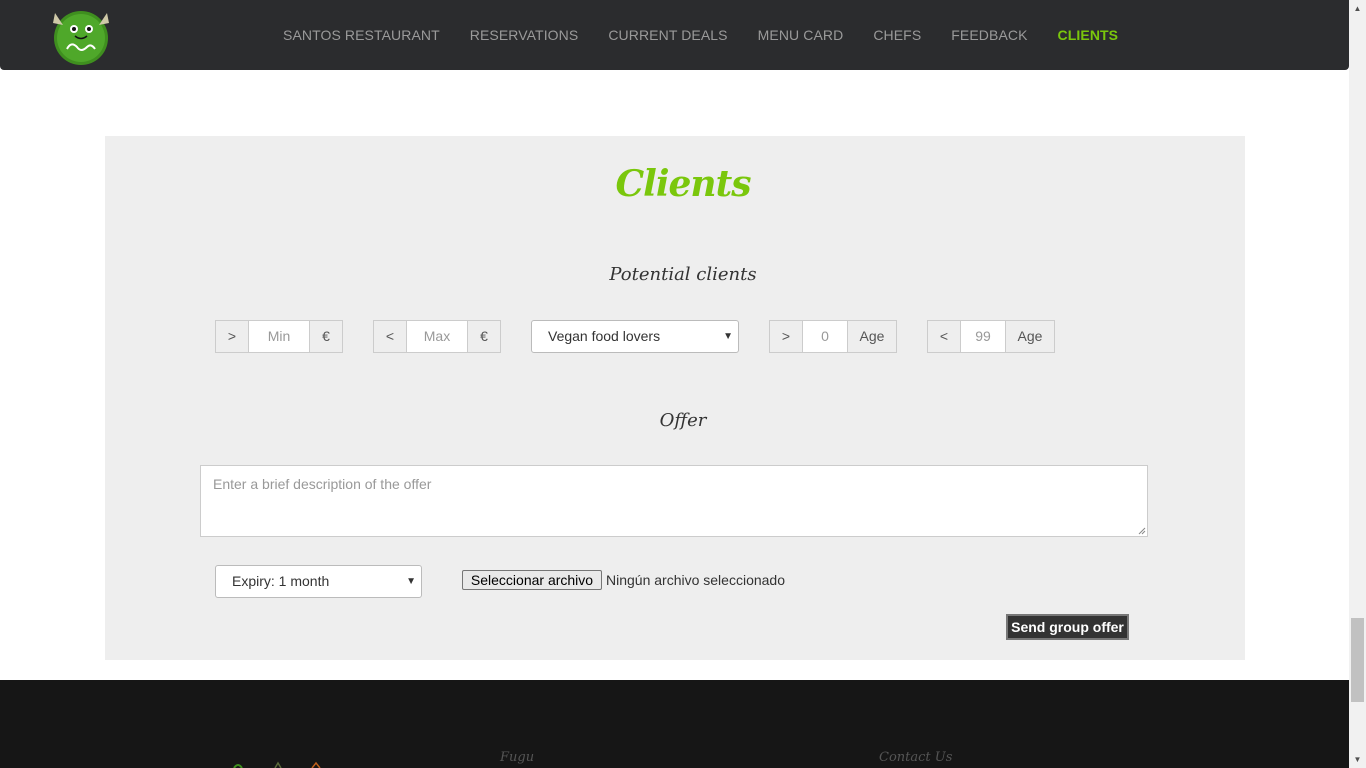 The image size is (1366, 768). I want to click on min-spend-group: > Min €, so click(279, 336).